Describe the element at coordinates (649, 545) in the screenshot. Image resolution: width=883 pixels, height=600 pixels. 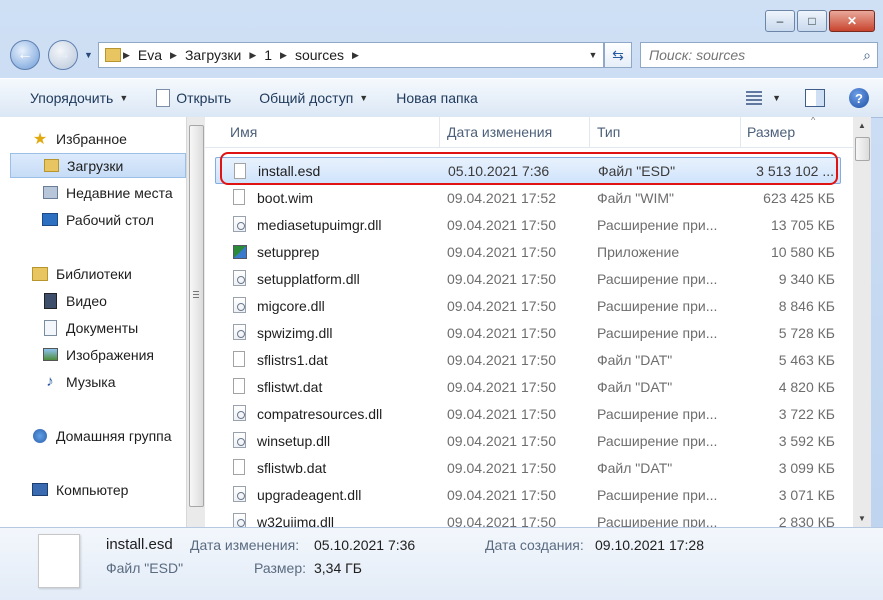
I see `details-created-value: 09.10.2021 17:28` at that location.